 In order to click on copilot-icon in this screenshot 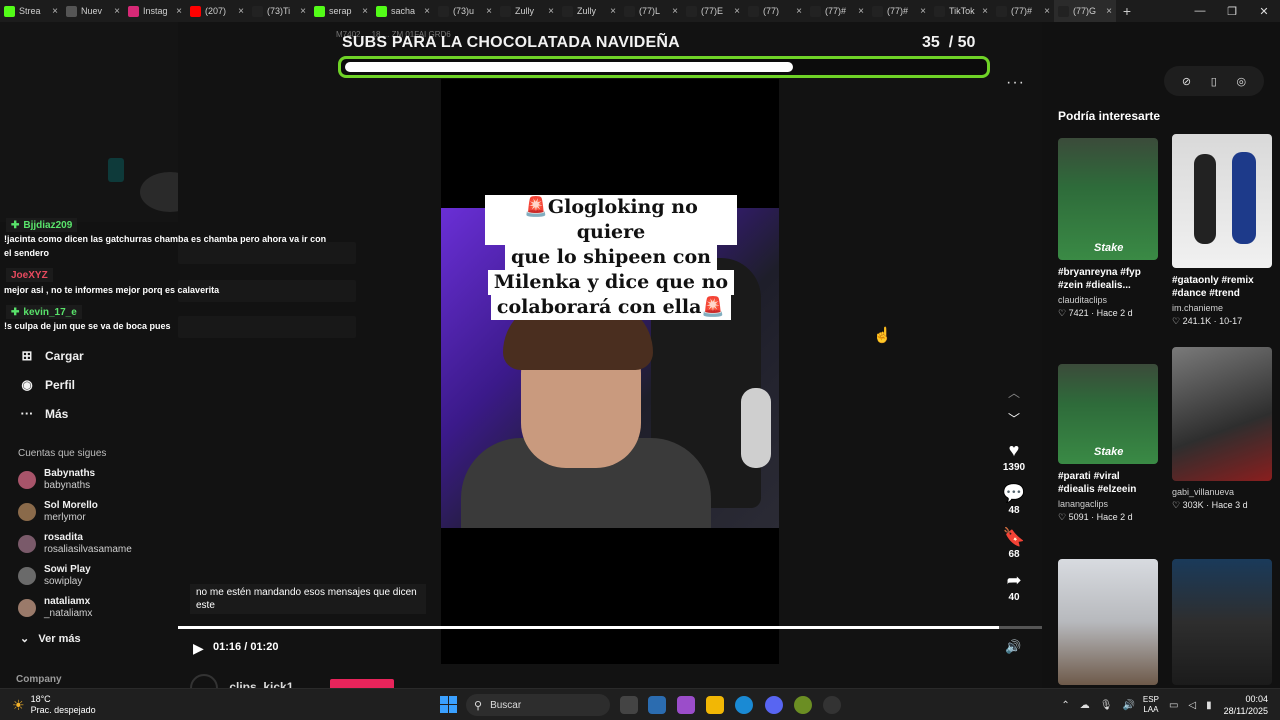, I will do `click(686, 705)`.